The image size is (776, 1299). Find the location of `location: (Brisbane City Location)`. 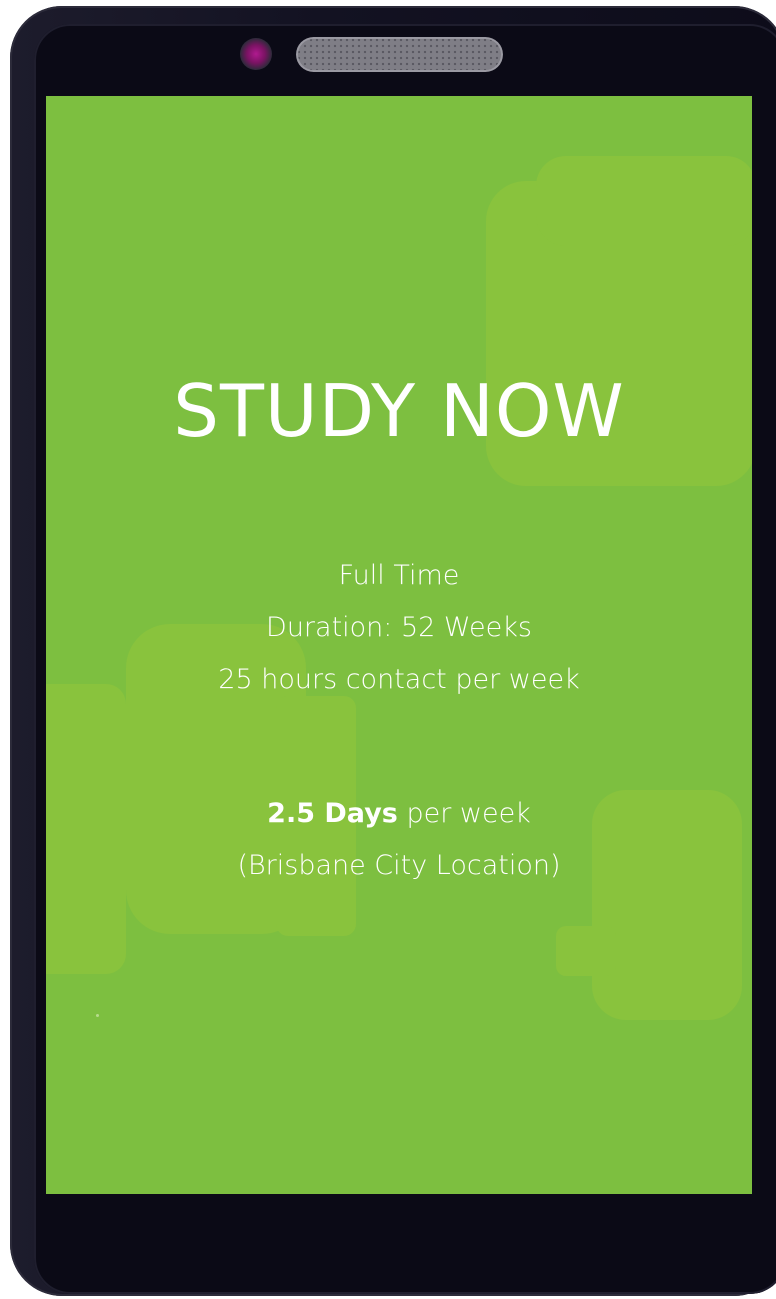

location: (Brisbane City Location) is located at coordinates (399, 865).